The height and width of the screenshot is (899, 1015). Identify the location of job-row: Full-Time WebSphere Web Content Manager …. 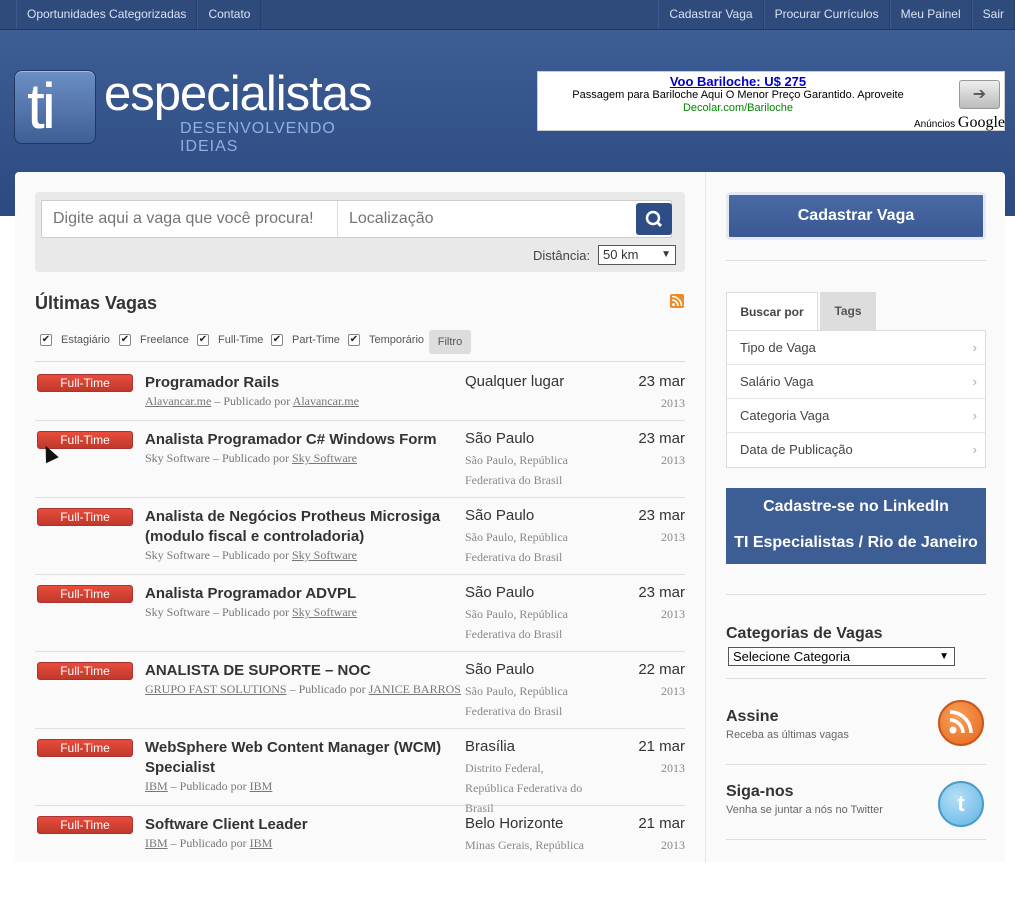
(360, 772).